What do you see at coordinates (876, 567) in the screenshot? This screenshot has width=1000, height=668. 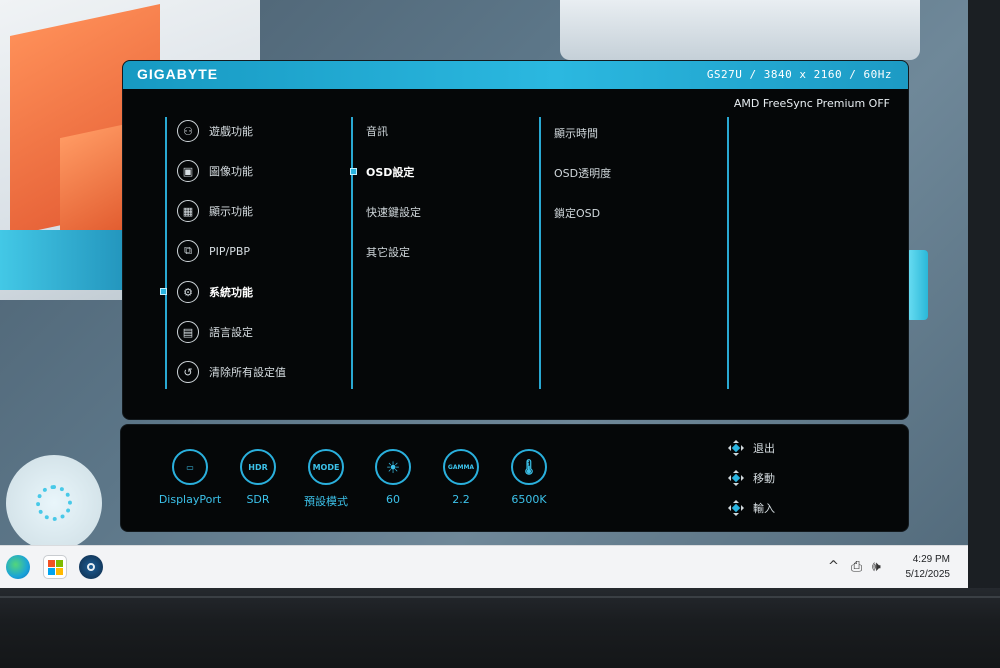 I see `volume-icon: 🕪` at bounding box center [876, 567].